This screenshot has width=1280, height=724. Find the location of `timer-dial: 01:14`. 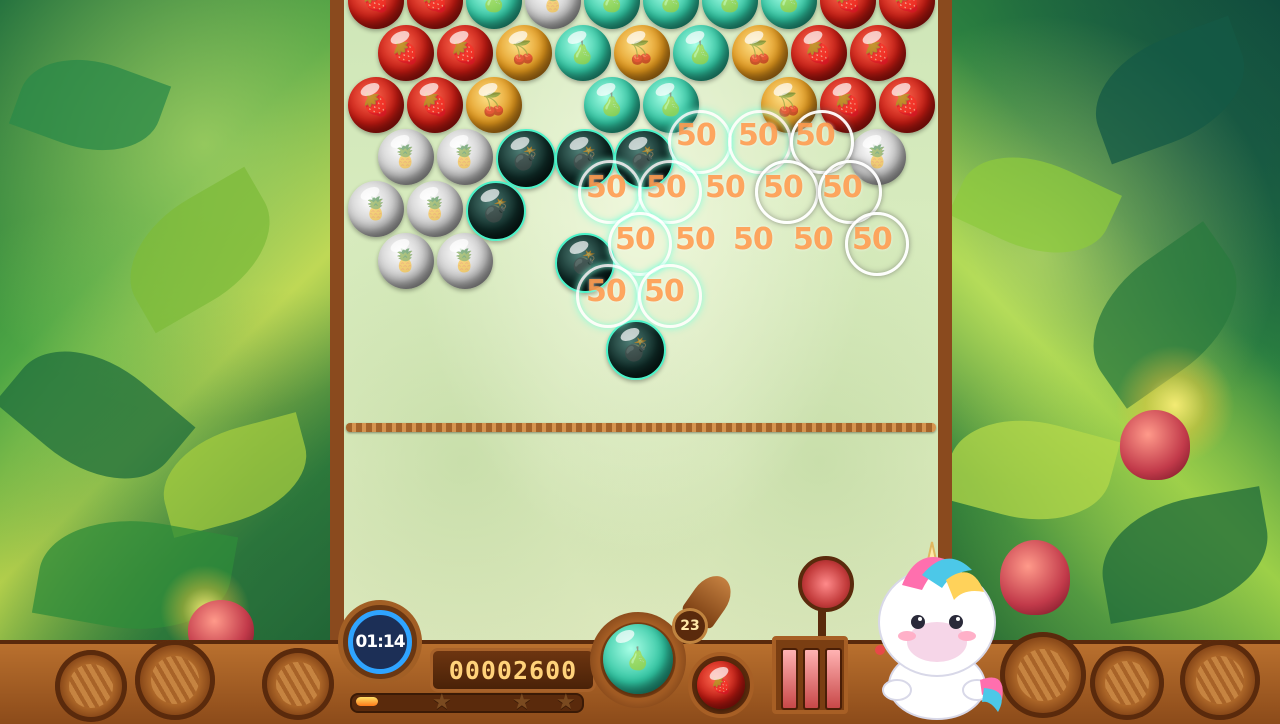

timer-dial: 01:14 is located at coordinates (380, 642).